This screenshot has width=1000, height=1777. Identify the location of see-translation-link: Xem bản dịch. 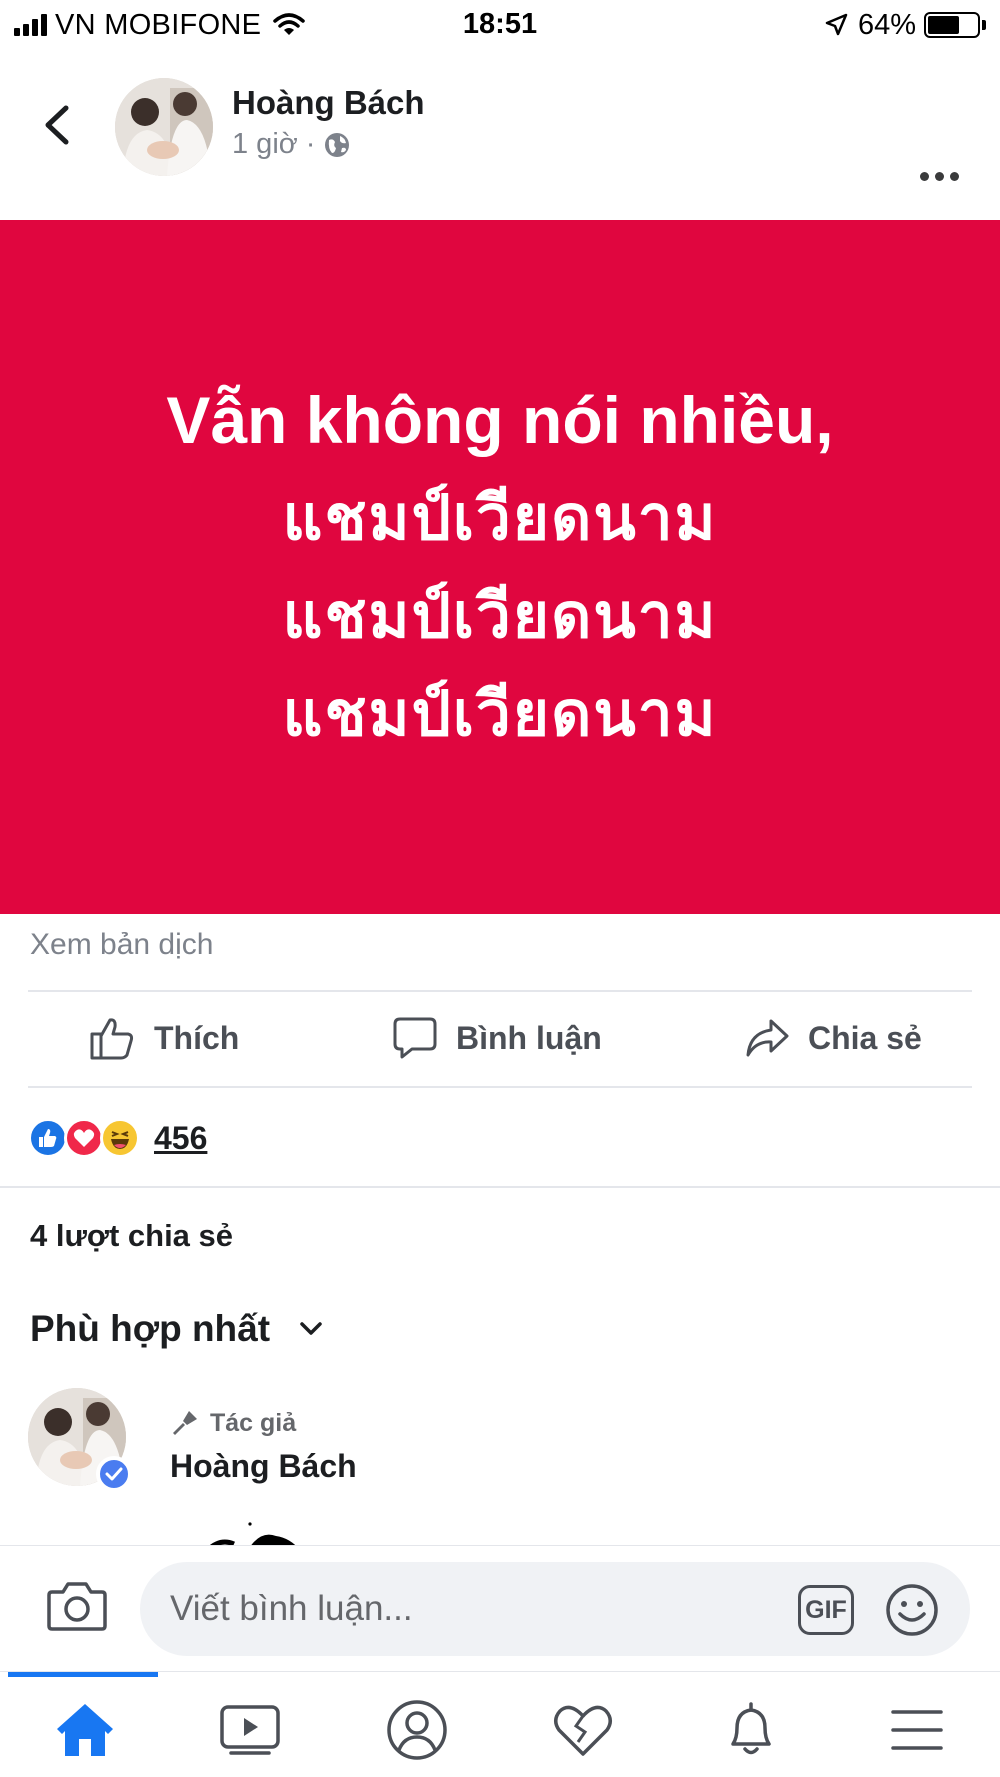
(121, 945).